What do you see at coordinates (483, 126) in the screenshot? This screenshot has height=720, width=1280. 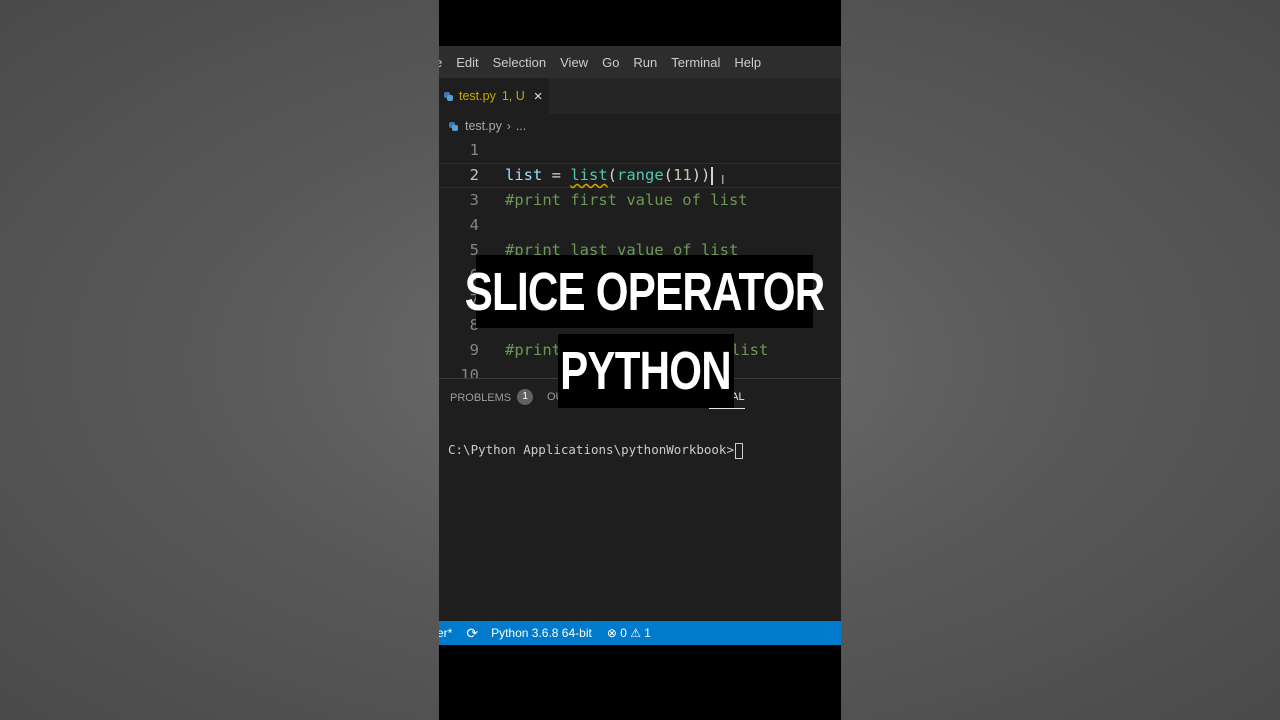 I see `breadcrumb-file: test.py` at bounding box center [483, 126].